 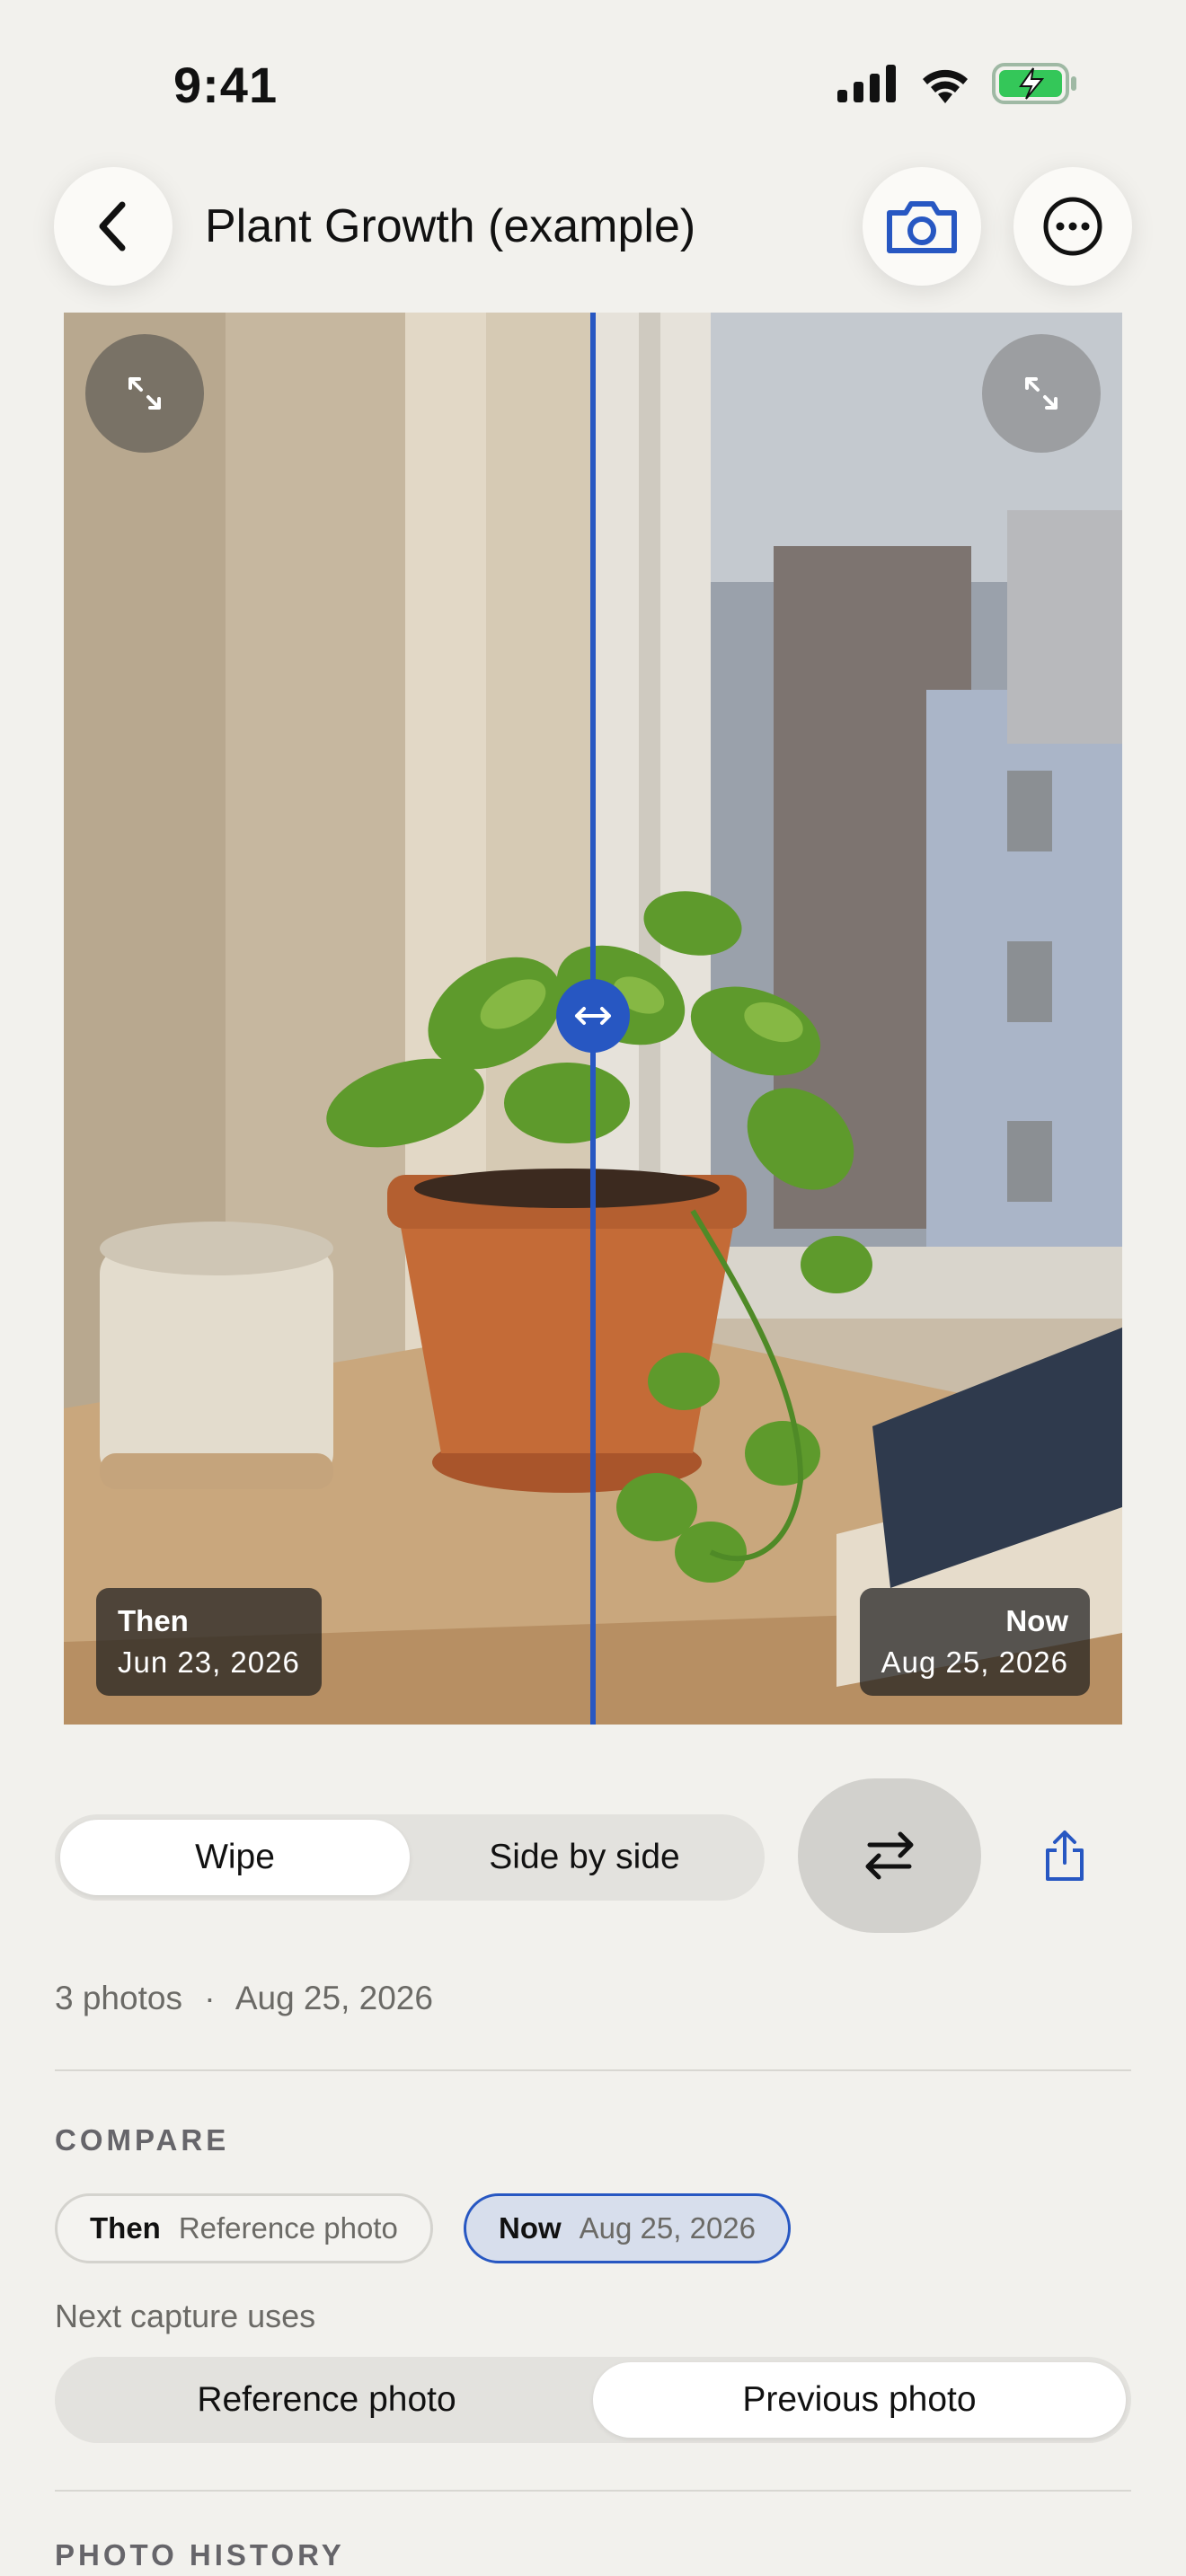 I want to click on status-time: 9:41, so click(x=226, y=85).